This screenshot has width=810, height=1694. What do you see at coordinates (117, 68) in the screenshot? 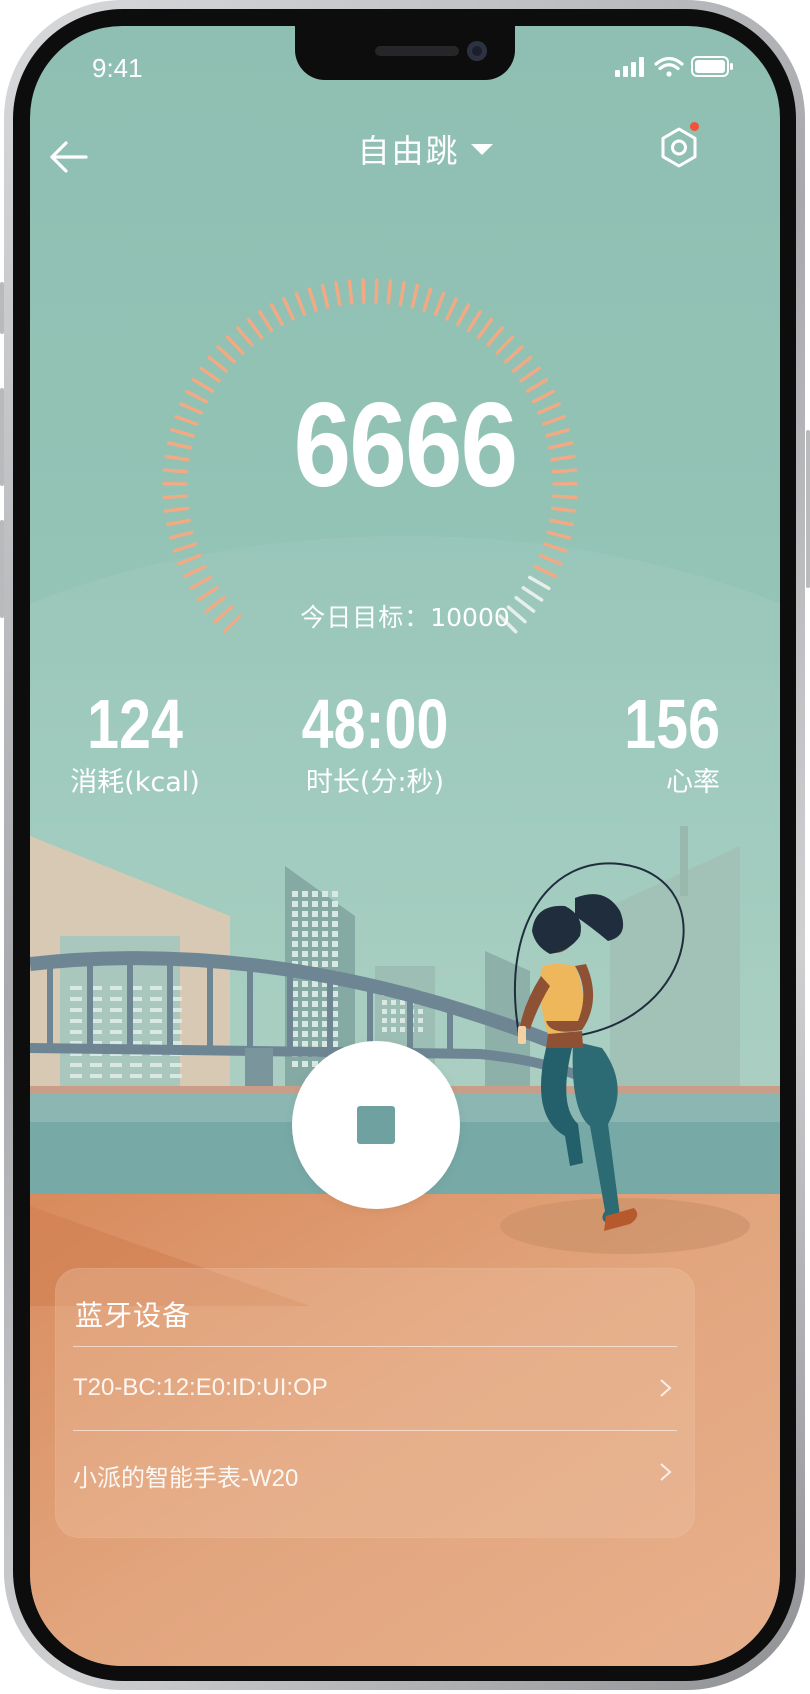
I see `status-time: 9:41` at bounding box center [117, 68].